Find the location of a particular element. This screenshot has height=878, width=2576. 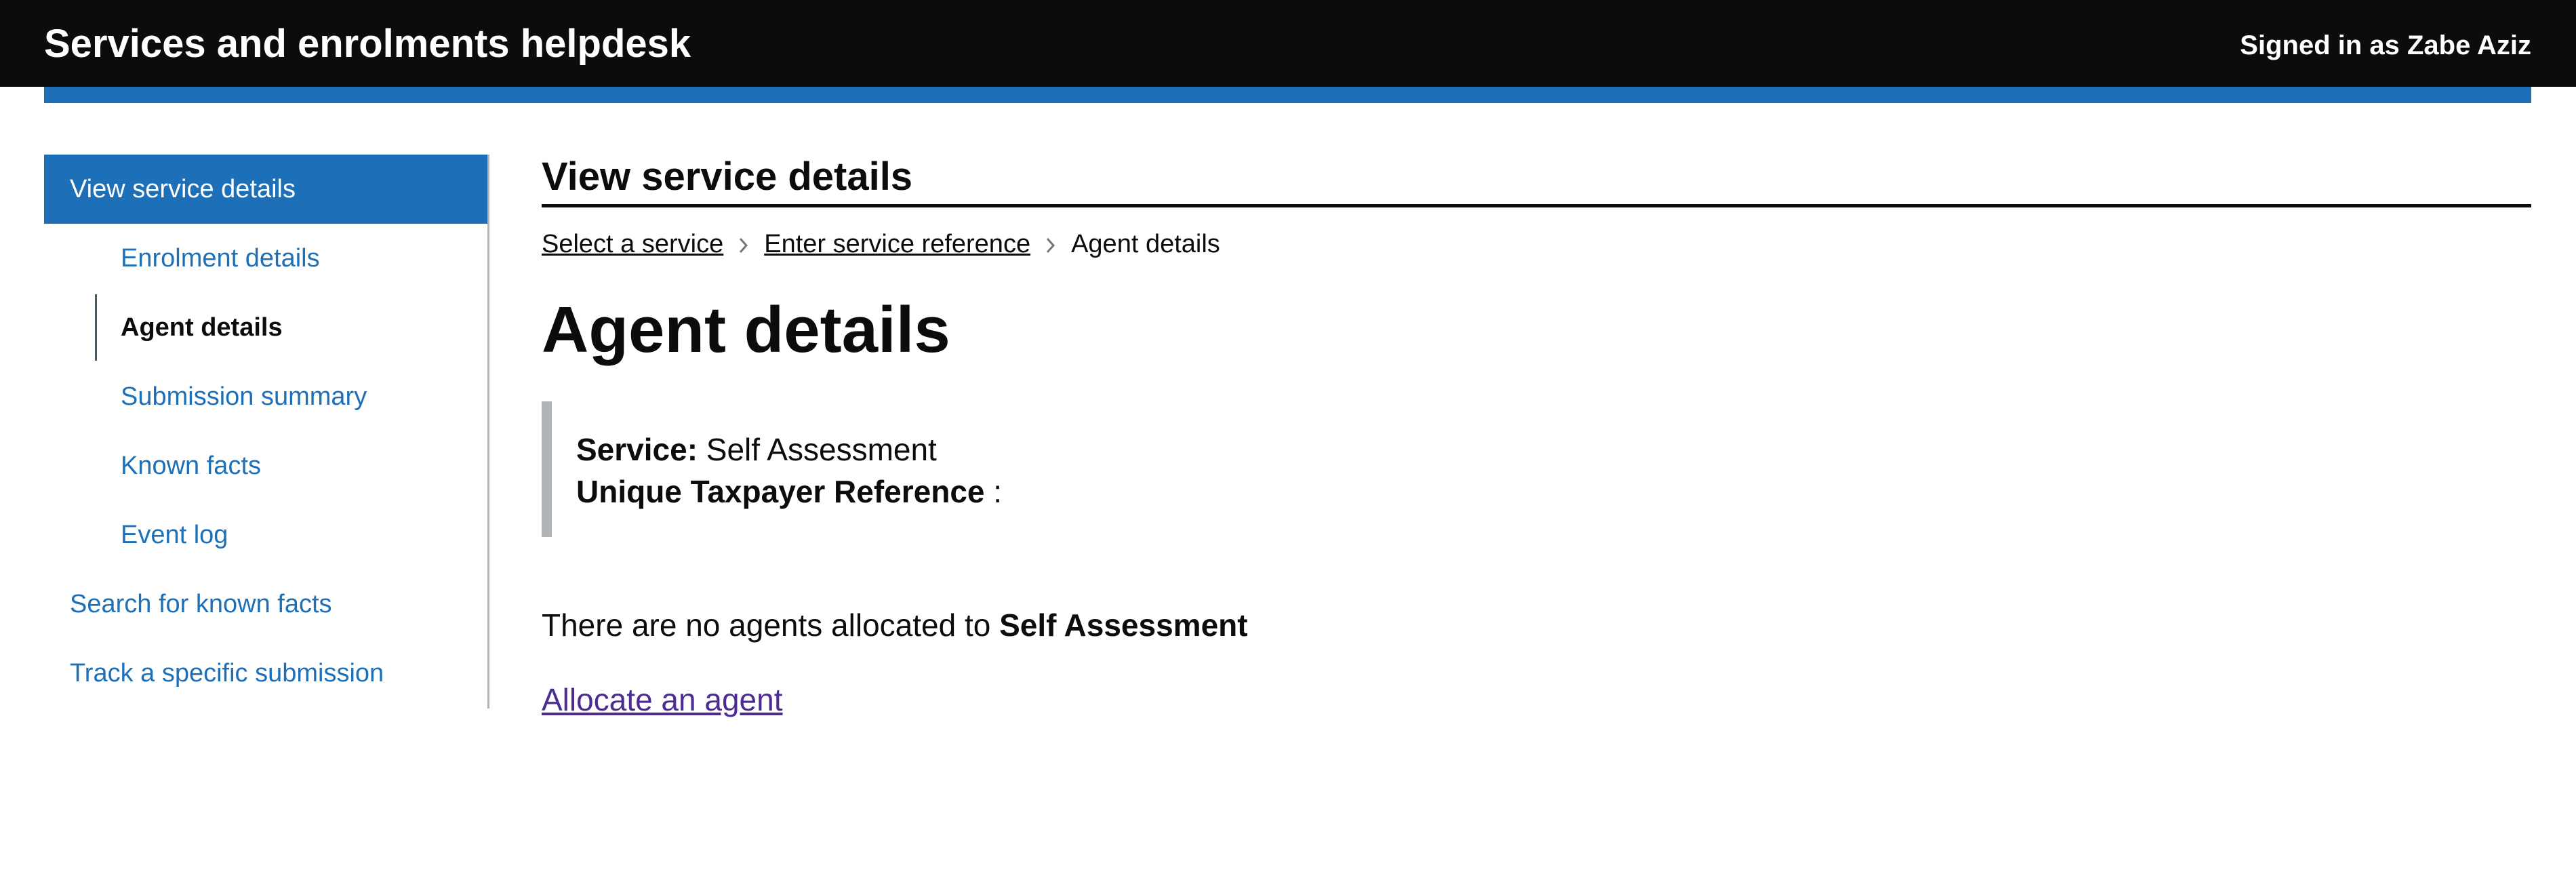

utr-value: : is located at coordinates (998, 491).